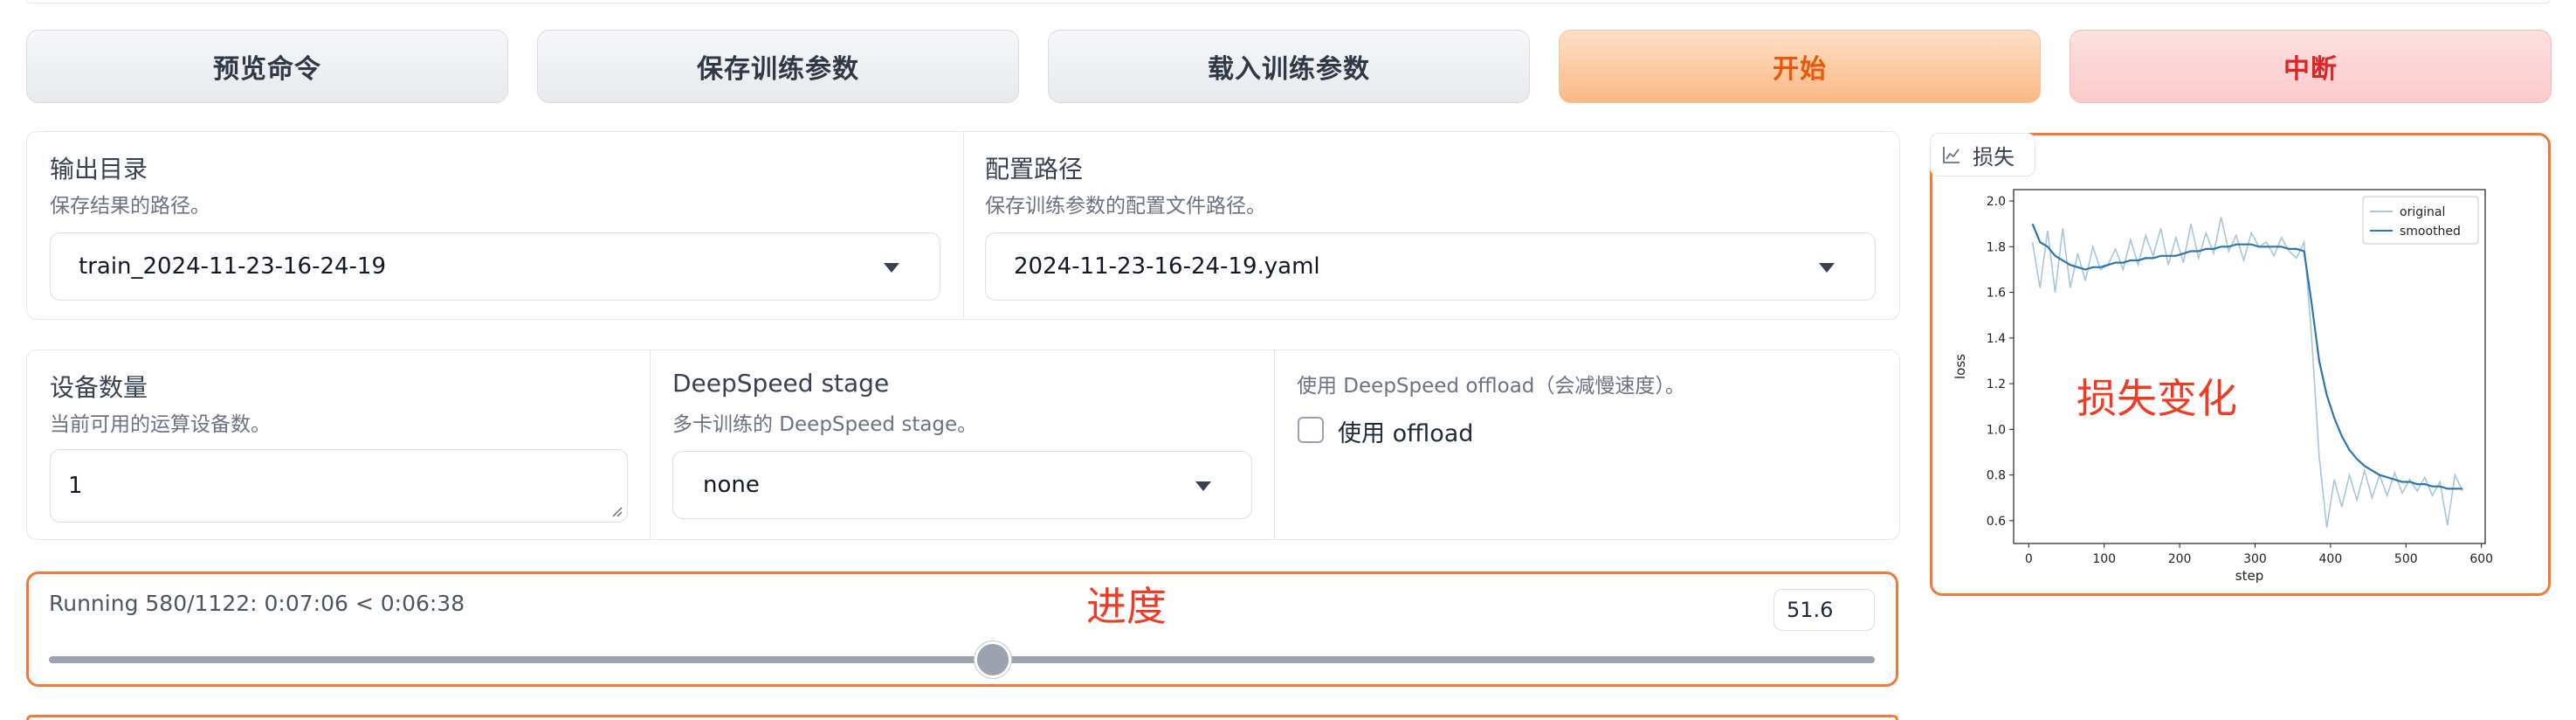 This screenshot has width=2576, height=720. What do you see at coordinates (495, 266) in the screenshot?
I see `output-dir-dropdown: train_2024-11-23-16-24-19` at bounding box center [495, 266].